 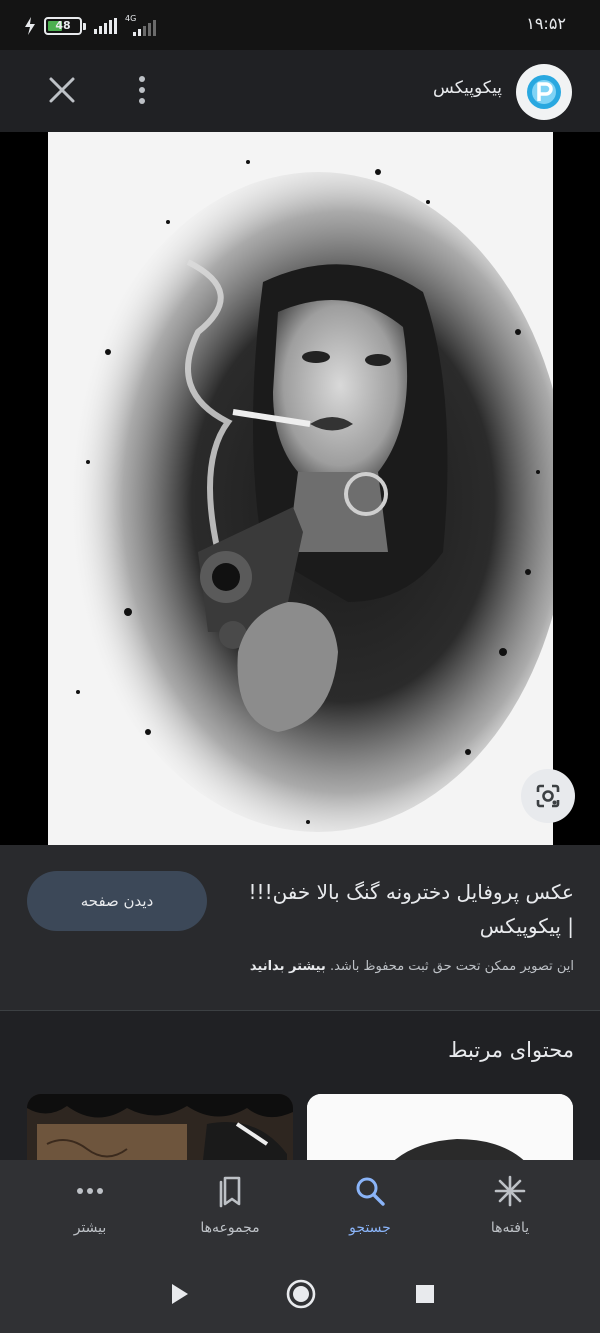 I want to click on nav-discover-label: یافته‌ها, so click(x=510, y=1228).